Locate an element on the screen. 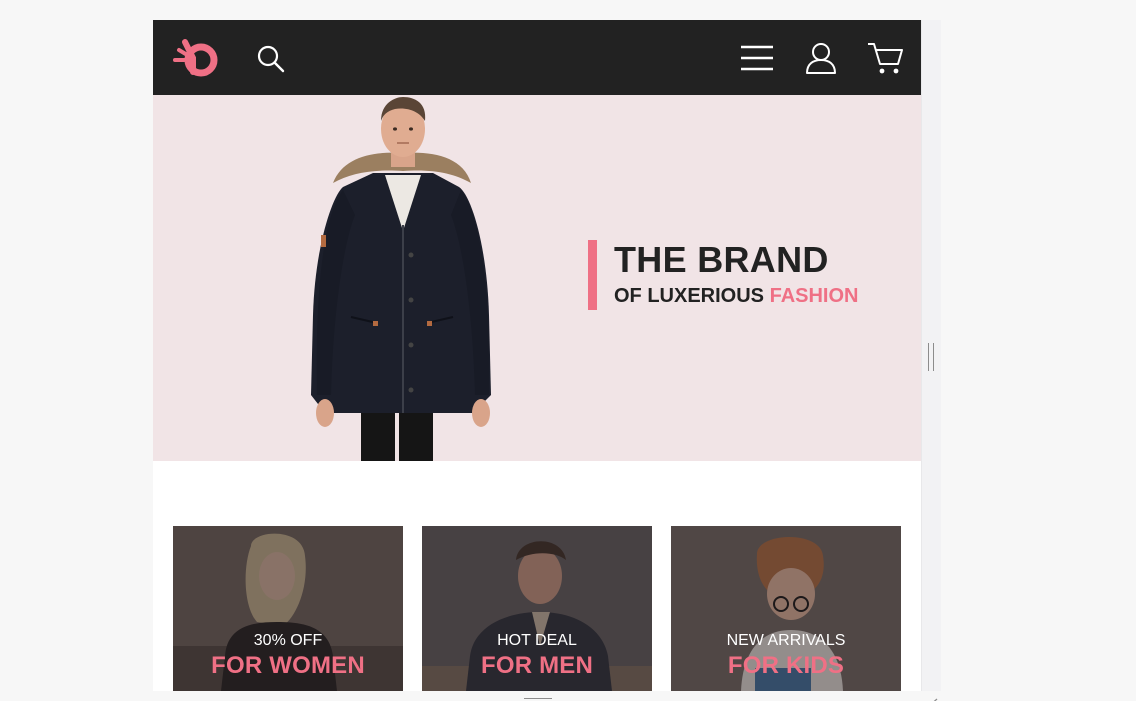 The image size is (1136, 701). site-header is located at coordinates (537, 57).